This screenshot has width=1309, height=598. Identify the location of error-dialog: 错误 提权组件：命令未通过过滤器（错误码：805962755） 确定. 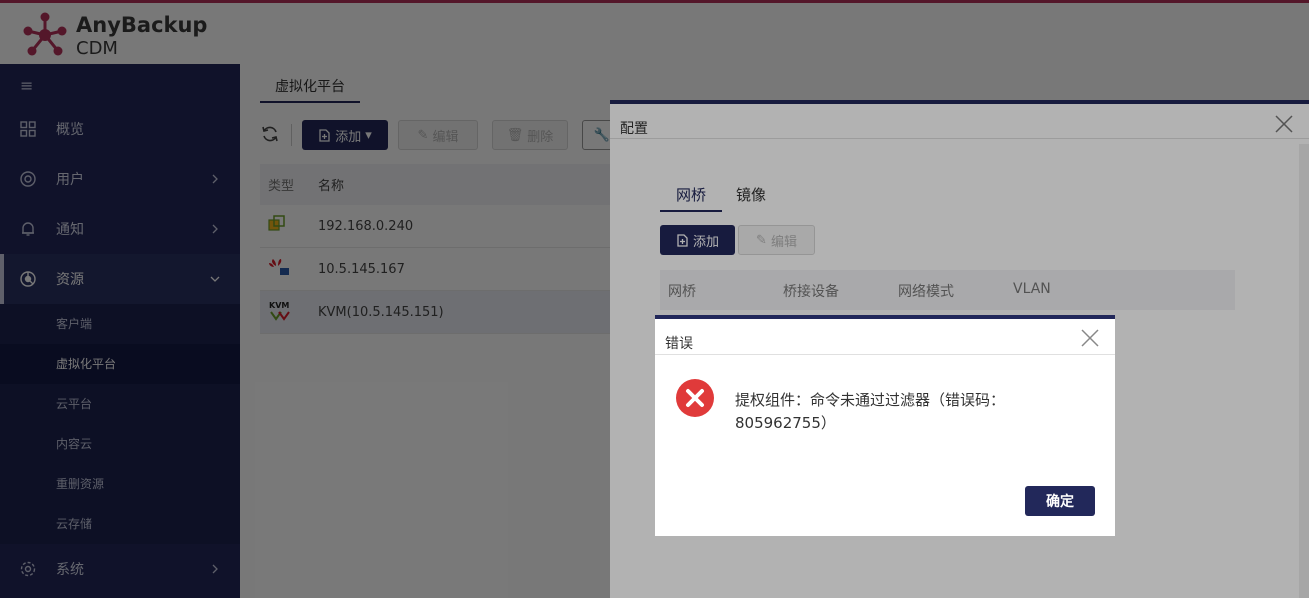
(885, 425).